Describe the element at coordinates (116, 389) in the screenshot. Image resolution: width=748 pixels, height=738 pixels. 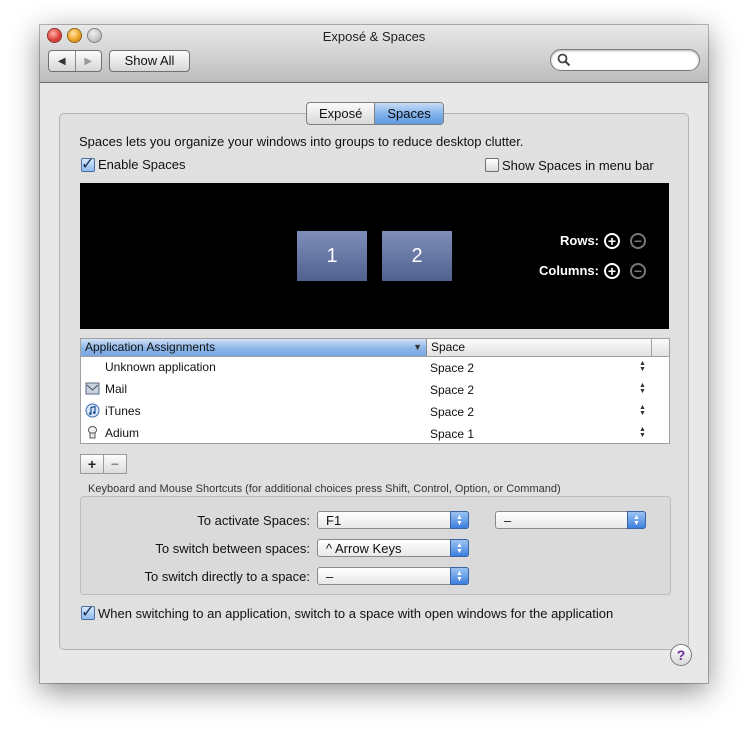
I see `app-name: Mail` at that location.